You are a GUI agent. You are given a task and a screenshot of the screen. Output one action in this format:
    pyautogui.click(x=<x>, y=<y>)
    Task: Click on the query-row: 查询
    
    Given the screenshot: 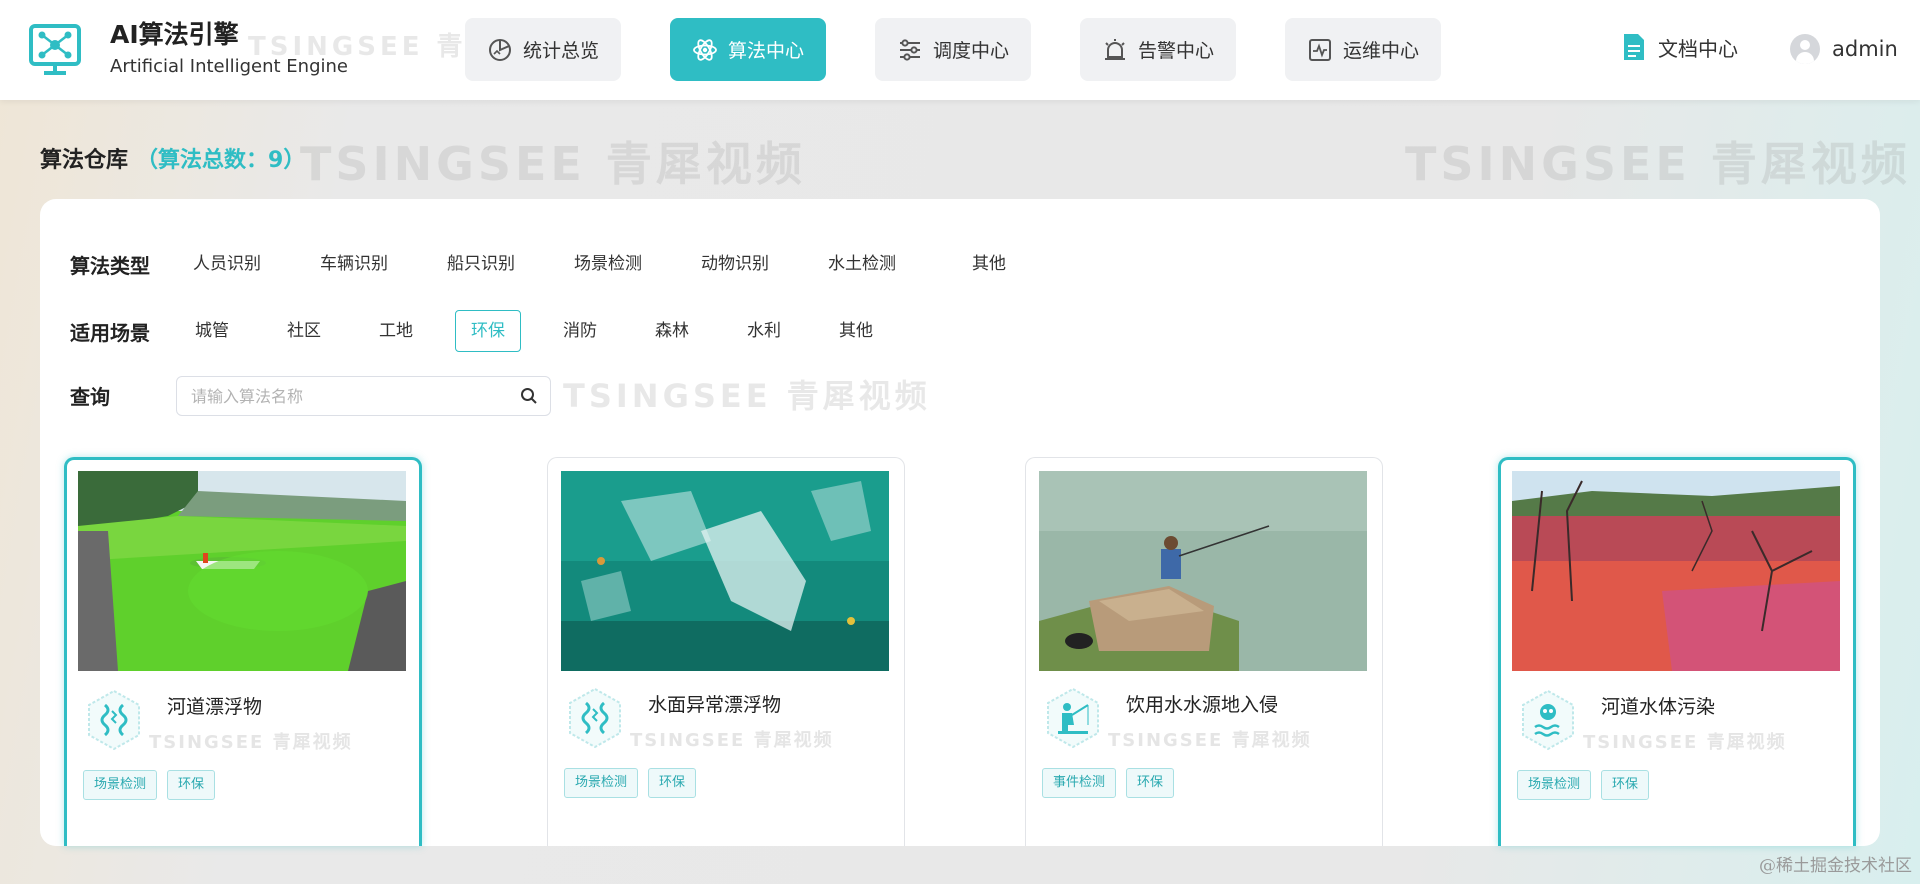 What is the action you would take?
    pyautogui.click(x=131, y=397)
    